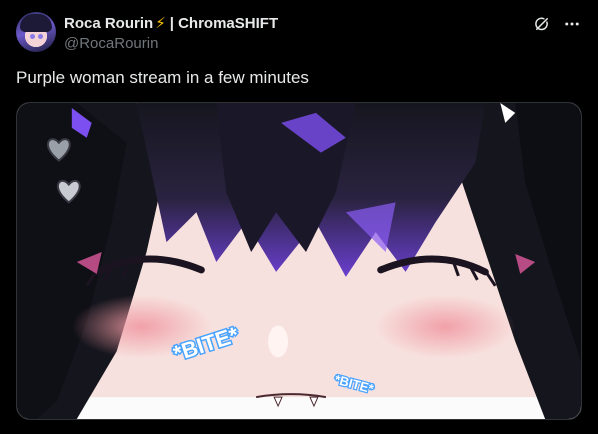 This screenshot has width=598, height=434. Describe the element at coordinates (557, 24) in the screenshot. I see `tweet-actions` at that location.